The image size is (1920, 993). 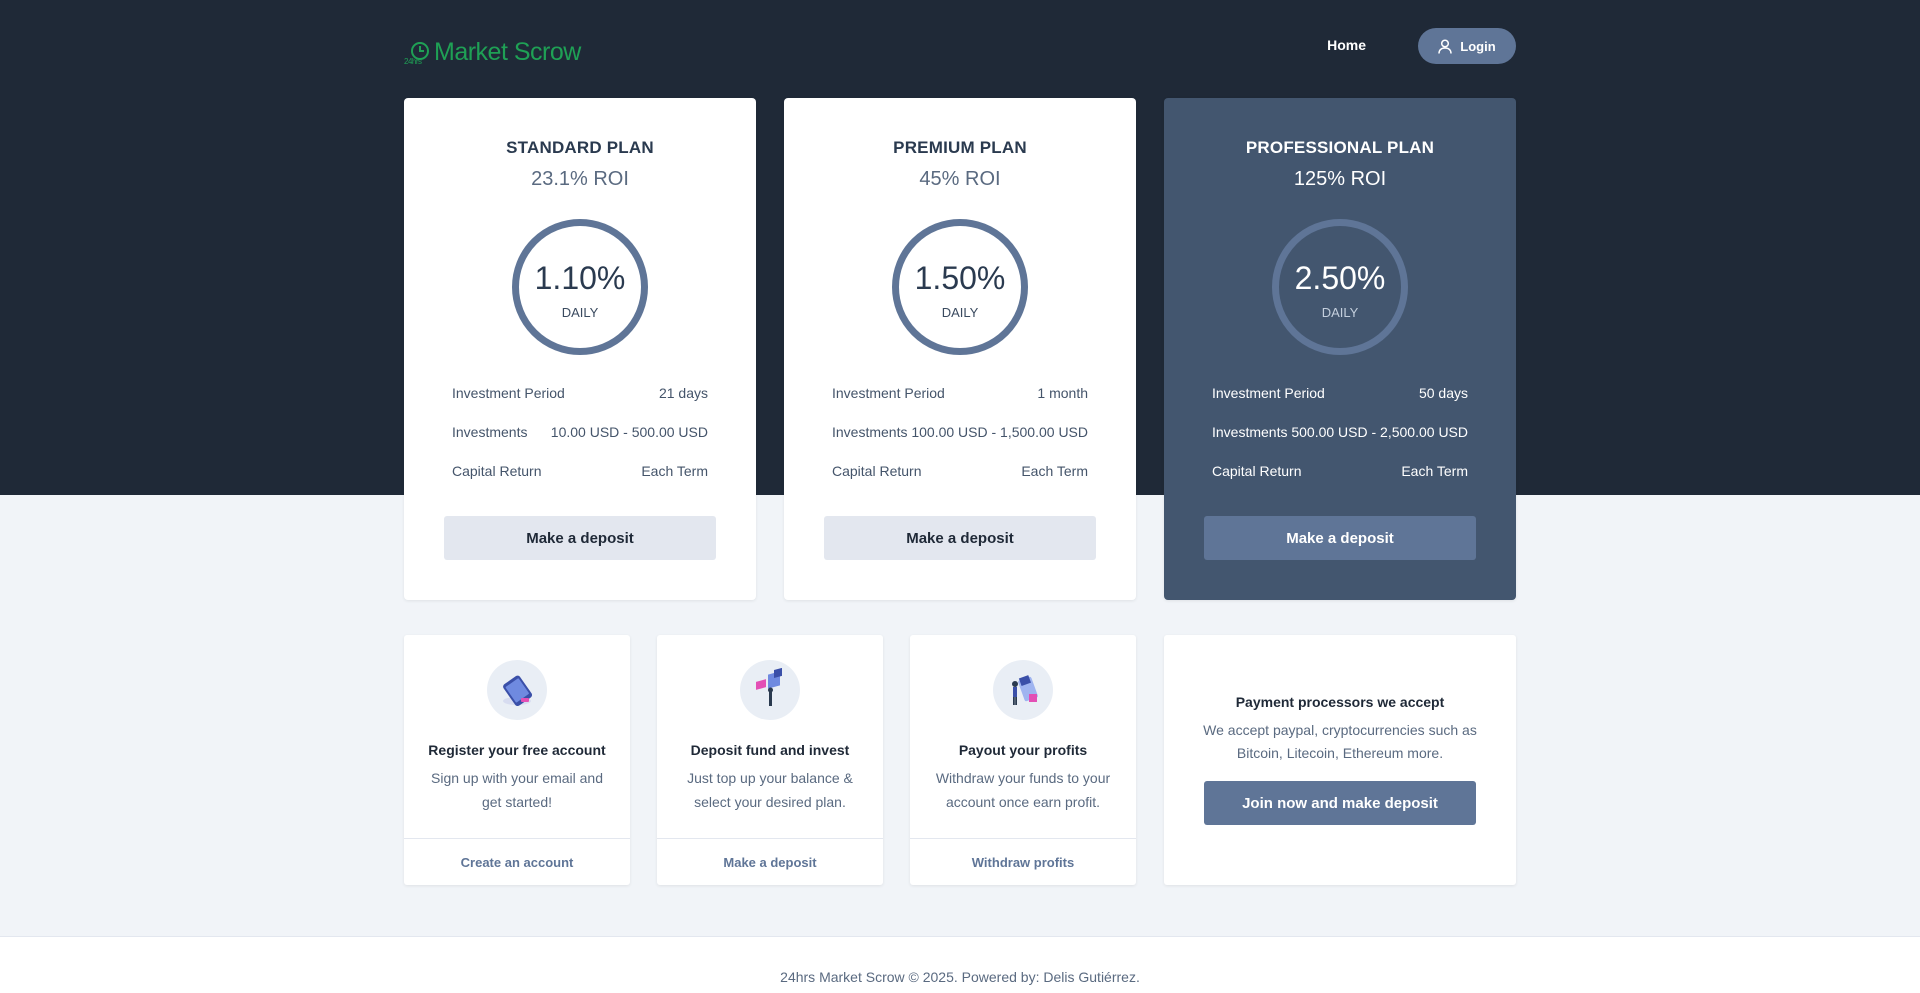 I want to click on logo-text: Market Scrow, so click(x=507, y=52).